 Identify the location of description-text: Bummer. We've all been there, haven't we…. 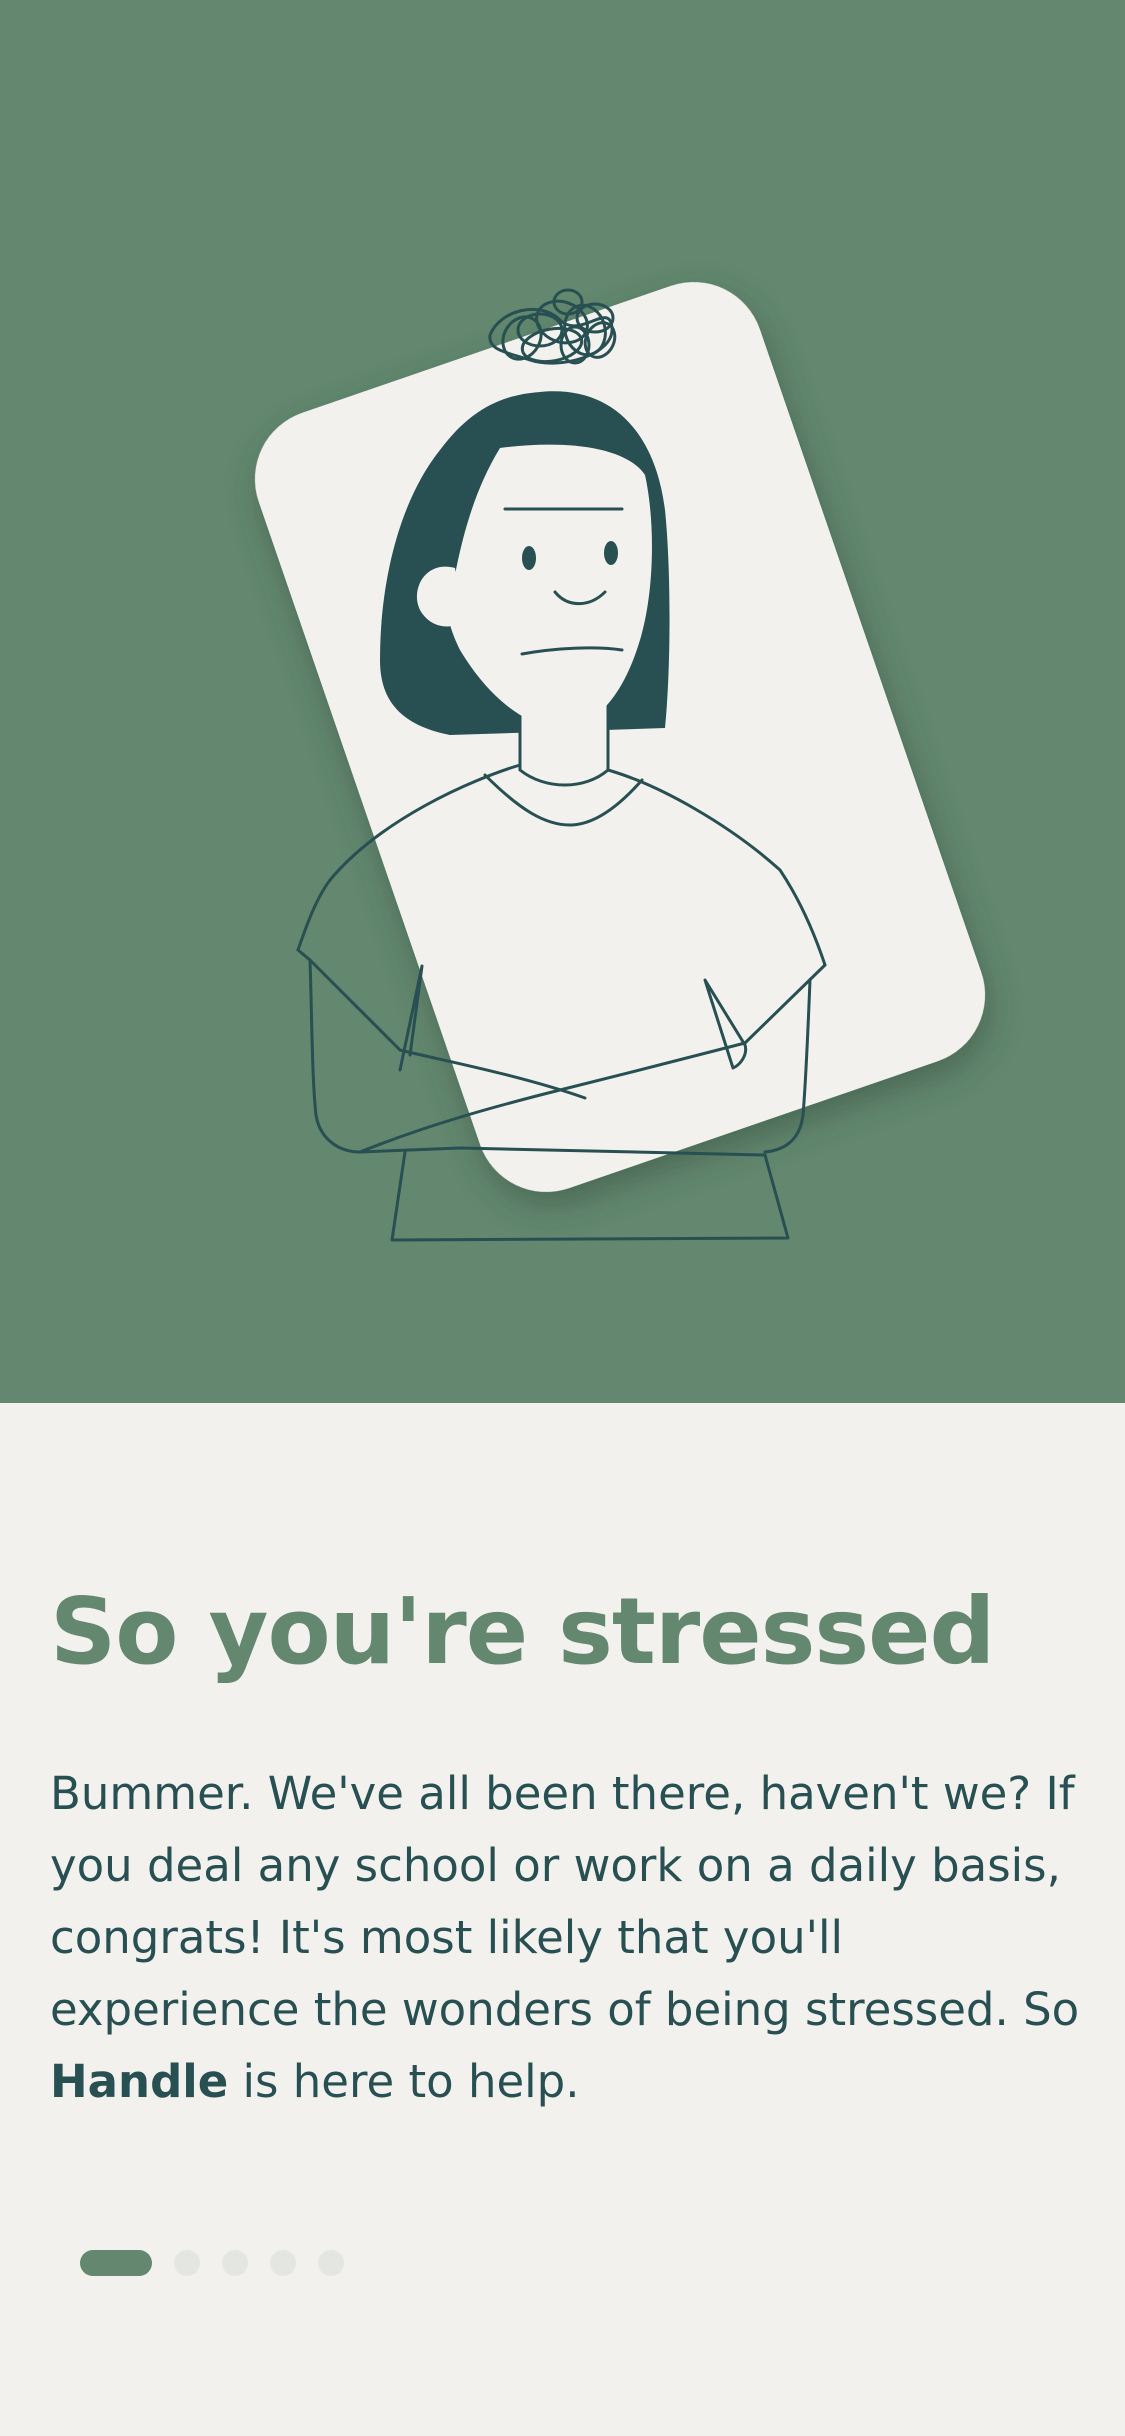
(565, 1901).